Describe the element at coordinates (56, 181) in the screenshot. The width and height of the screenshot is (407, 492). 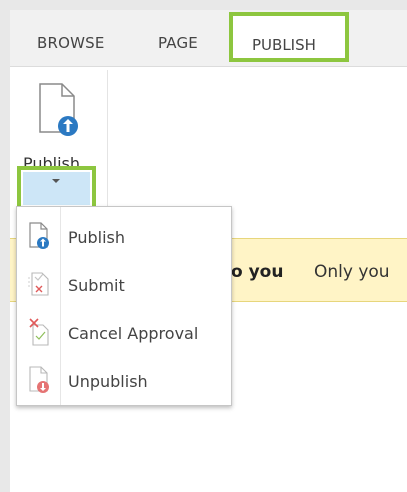
I see `chevron-down-icon` at that location.